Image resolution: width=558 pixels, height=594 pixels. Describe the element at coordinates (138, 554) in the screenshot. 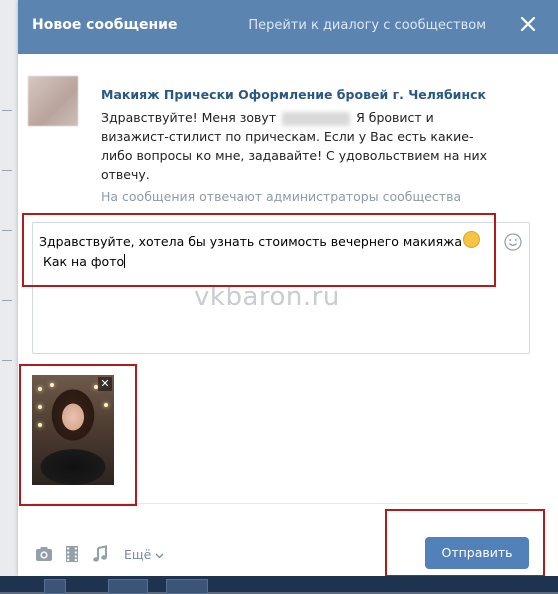

I see `more-label: Ещё` at that location.